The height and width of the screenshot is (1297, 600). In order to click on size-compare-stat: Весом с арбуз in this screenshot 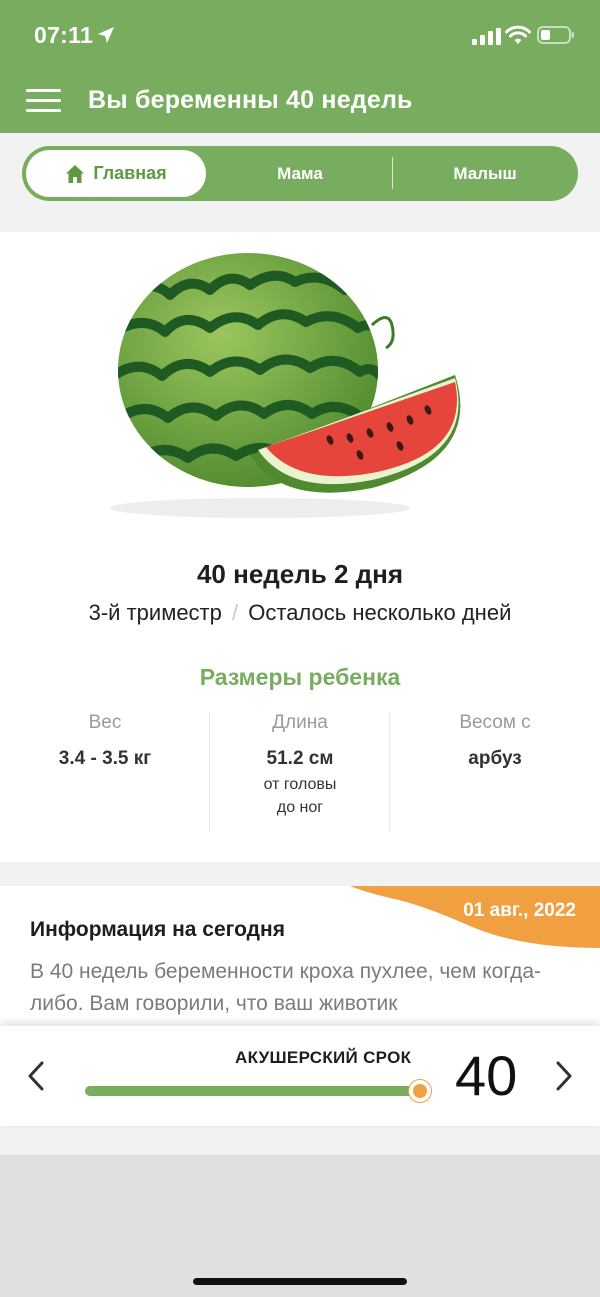, I will do `click(495, 741)`.